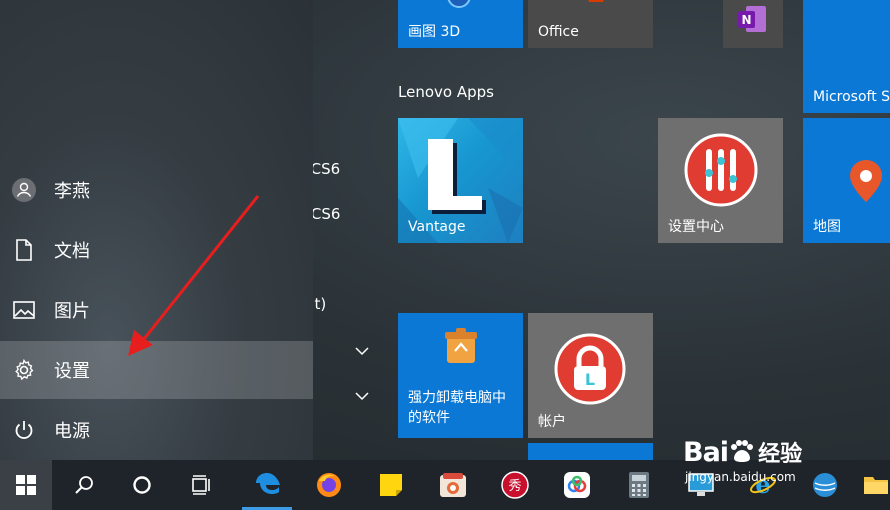 The height and width of the screenshot is (510, 890). I want to click on taskbar-sticky-notes, so click(391, 485).